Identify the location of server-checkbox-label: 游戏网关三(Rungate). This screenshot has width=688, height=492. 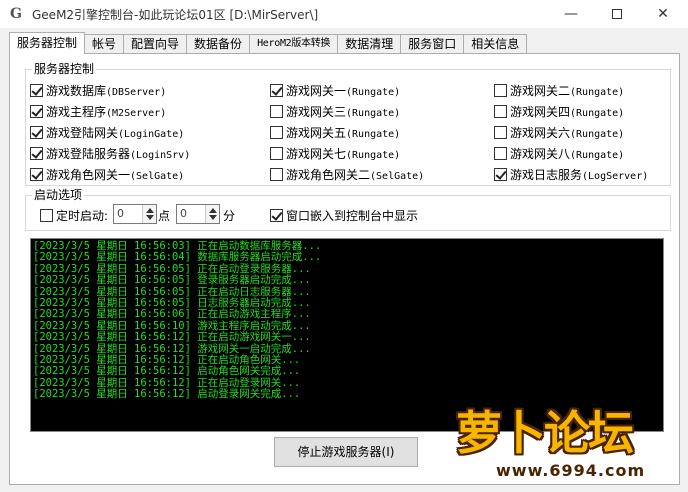
(343, 111).